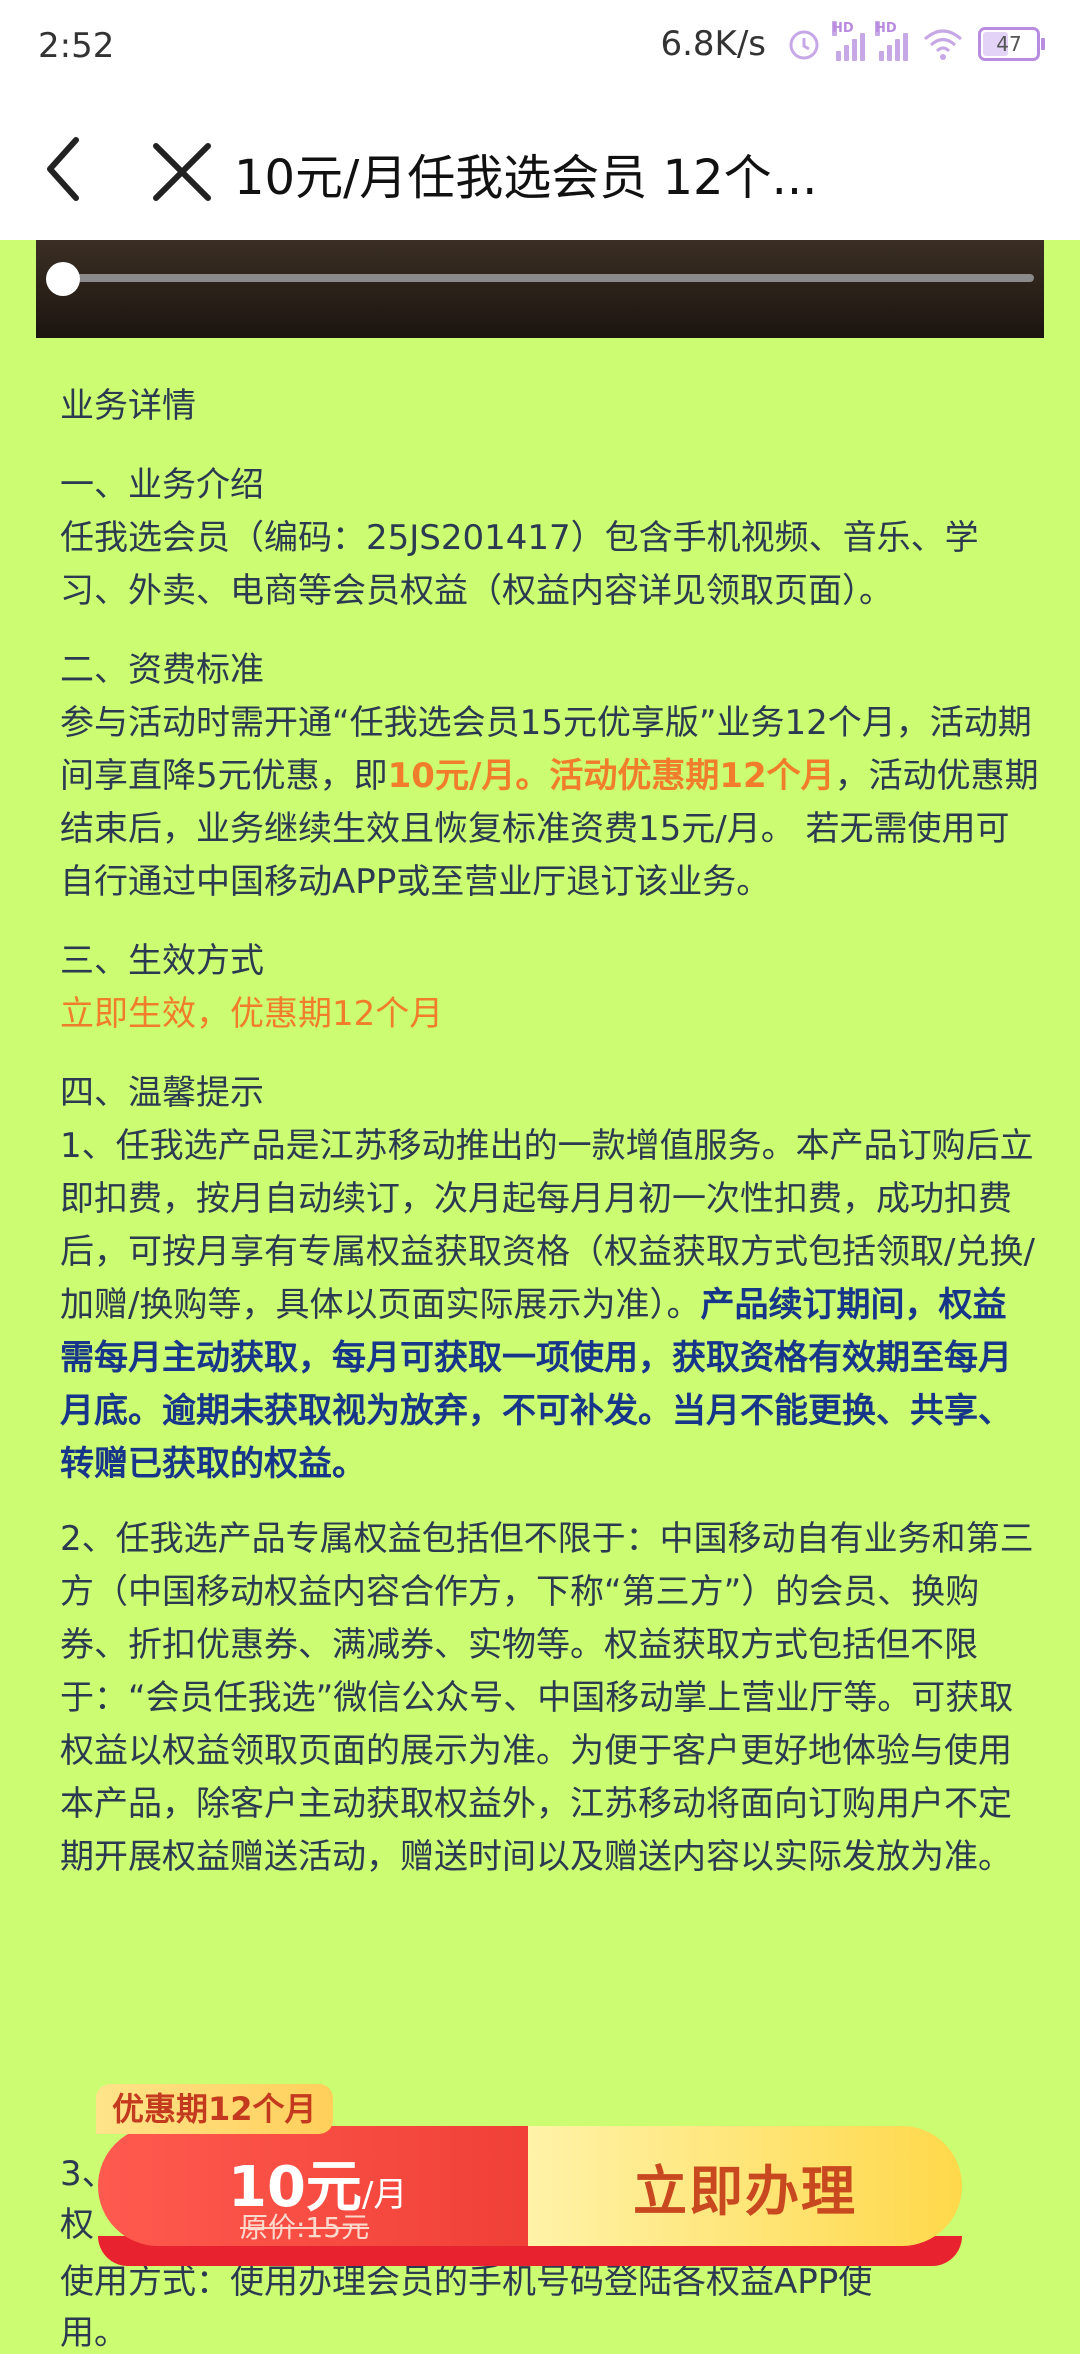 The image size is (1080, 2354). Describe the element at coordinates (63, 279) in the screenshot. I see `video-progress-thumb` at that location.